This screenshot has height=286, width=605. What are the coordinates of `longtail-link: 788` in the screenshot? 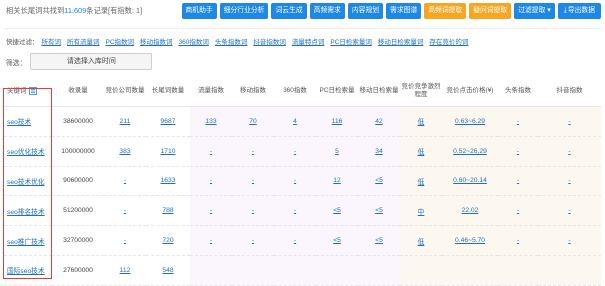 It's located at (167, 210).